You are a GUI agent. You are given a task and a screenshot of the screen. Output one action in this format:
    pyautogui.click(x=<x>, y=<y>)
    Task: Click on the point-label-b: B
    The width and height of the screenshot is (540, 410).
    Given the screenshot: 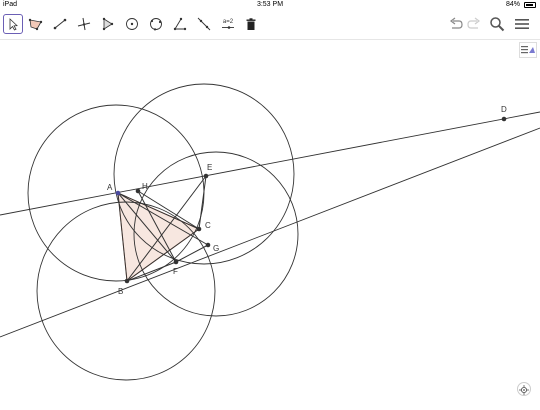 What is the action you would take?
    pyautogui.click(x=120, y=291)
    